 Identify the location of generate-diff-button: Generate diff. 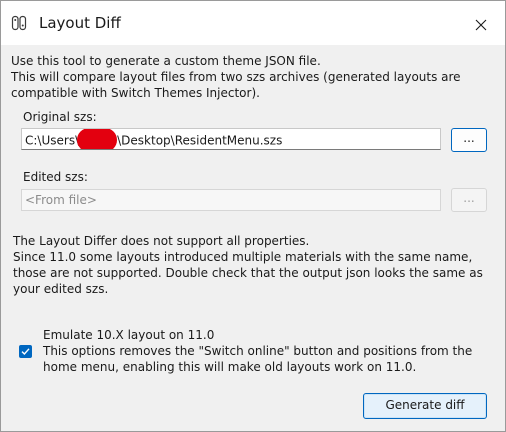
(425, 406).